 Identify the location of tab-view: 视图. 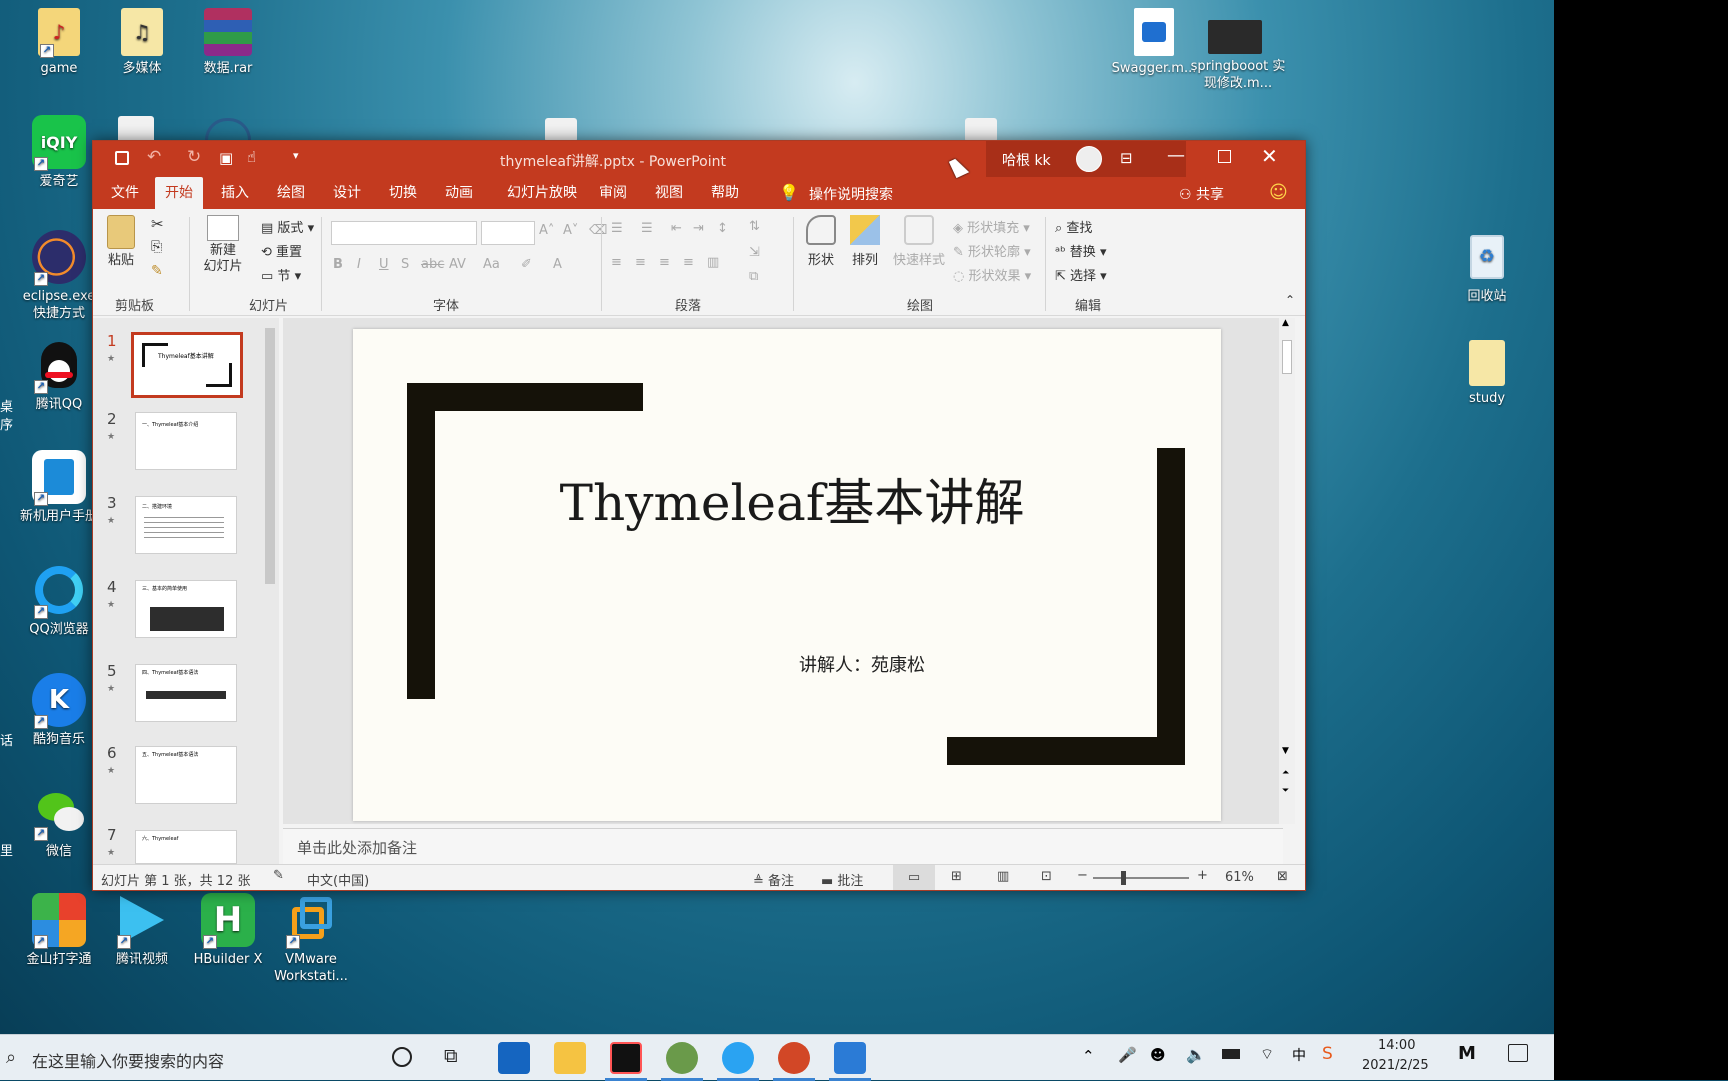
(669, 193).